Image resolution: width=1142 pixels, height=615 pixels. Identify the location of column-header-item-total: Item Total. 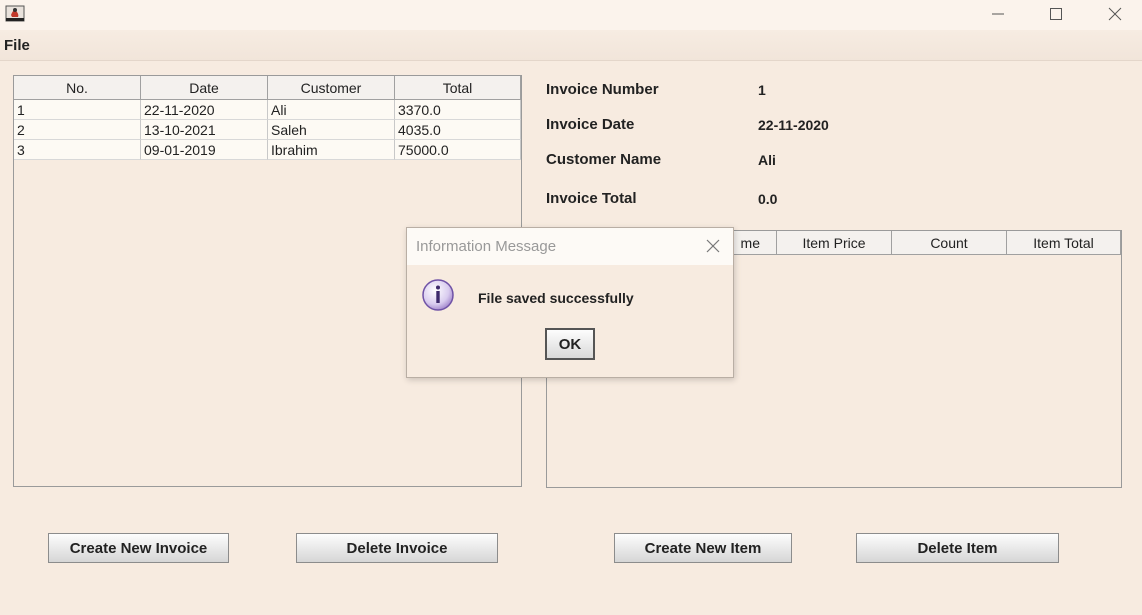
(1064, 243).